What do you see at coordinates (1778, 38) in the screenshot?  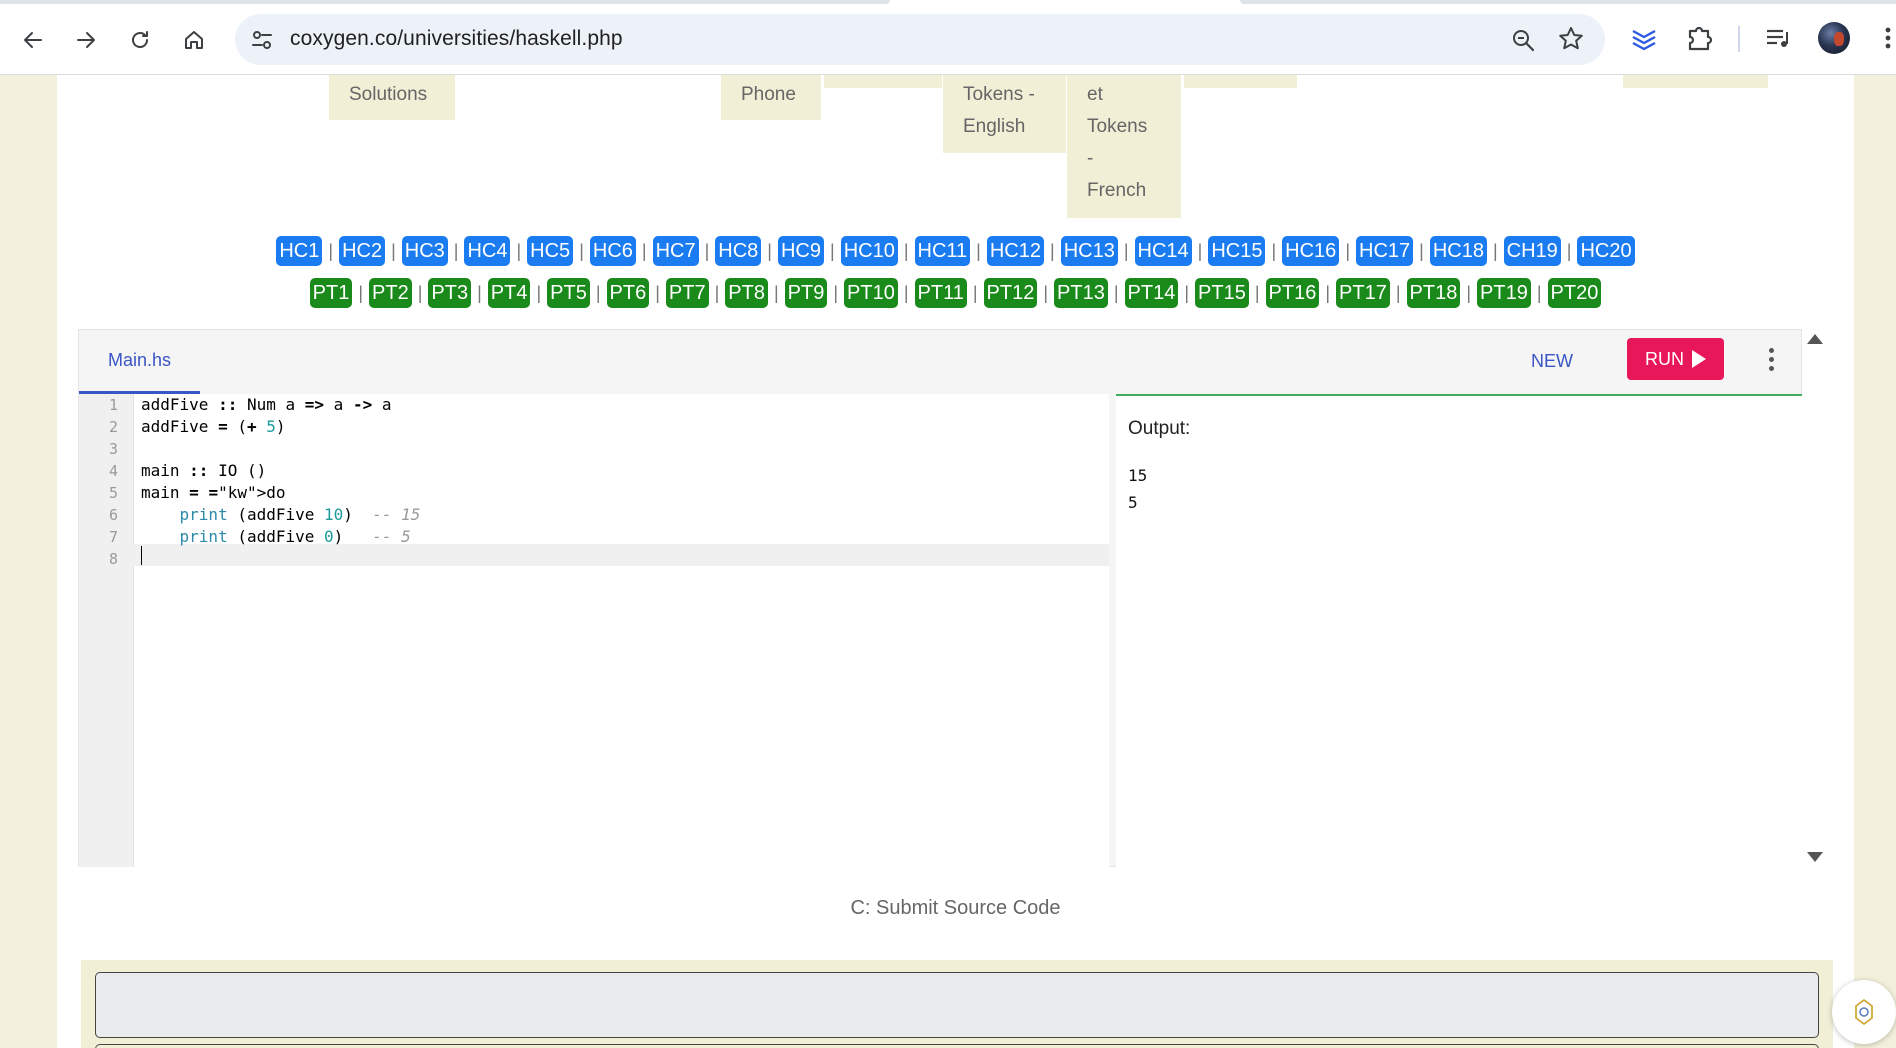 I see `media-controls-icon` at bounding box center [1778, 38].